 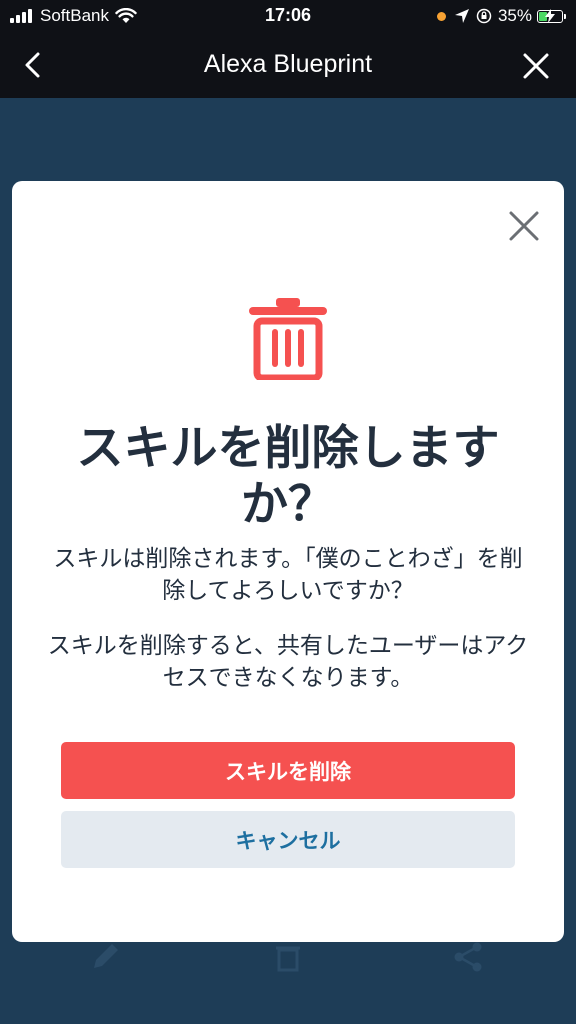 I want to click on battery-charging-icon, so click(x=550, y=15).